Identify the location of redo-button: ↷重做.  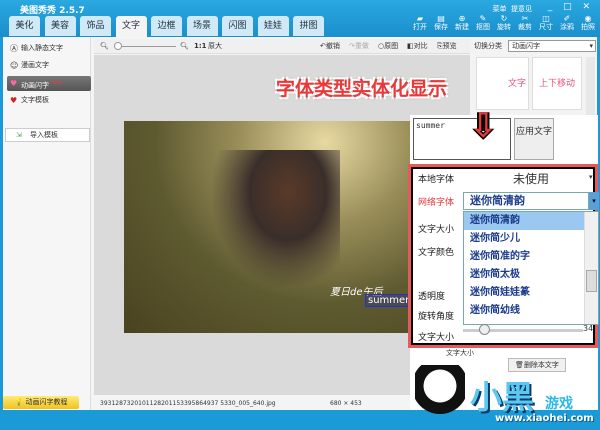
(359, 46).